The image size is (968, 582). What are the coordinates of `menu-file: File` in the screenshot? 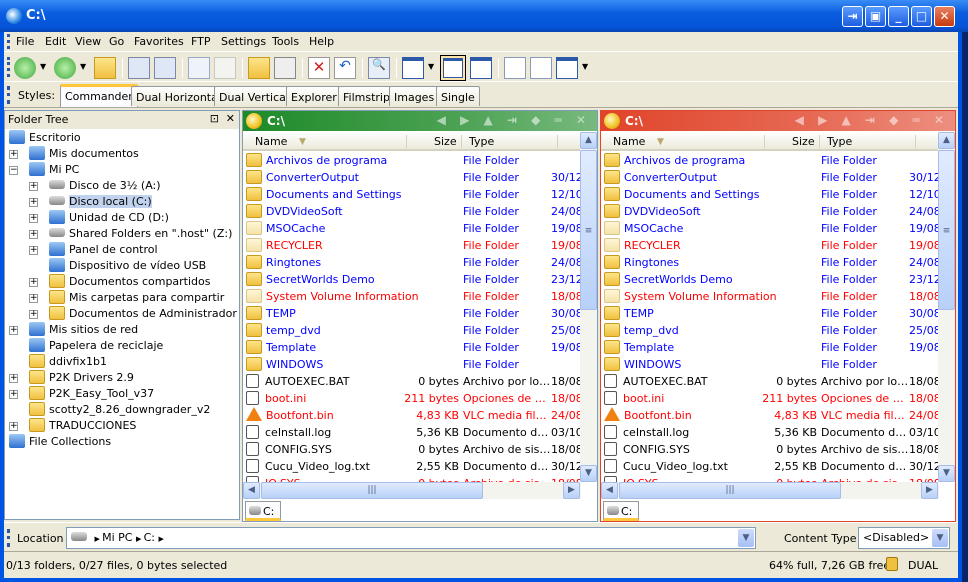 It's located at (25, 41).